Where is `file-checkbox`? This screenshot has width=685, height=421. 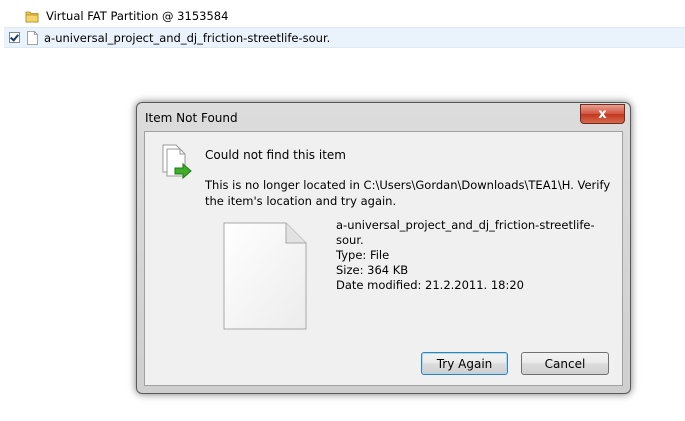
file-checkbox is located at coordinates (14, 37).